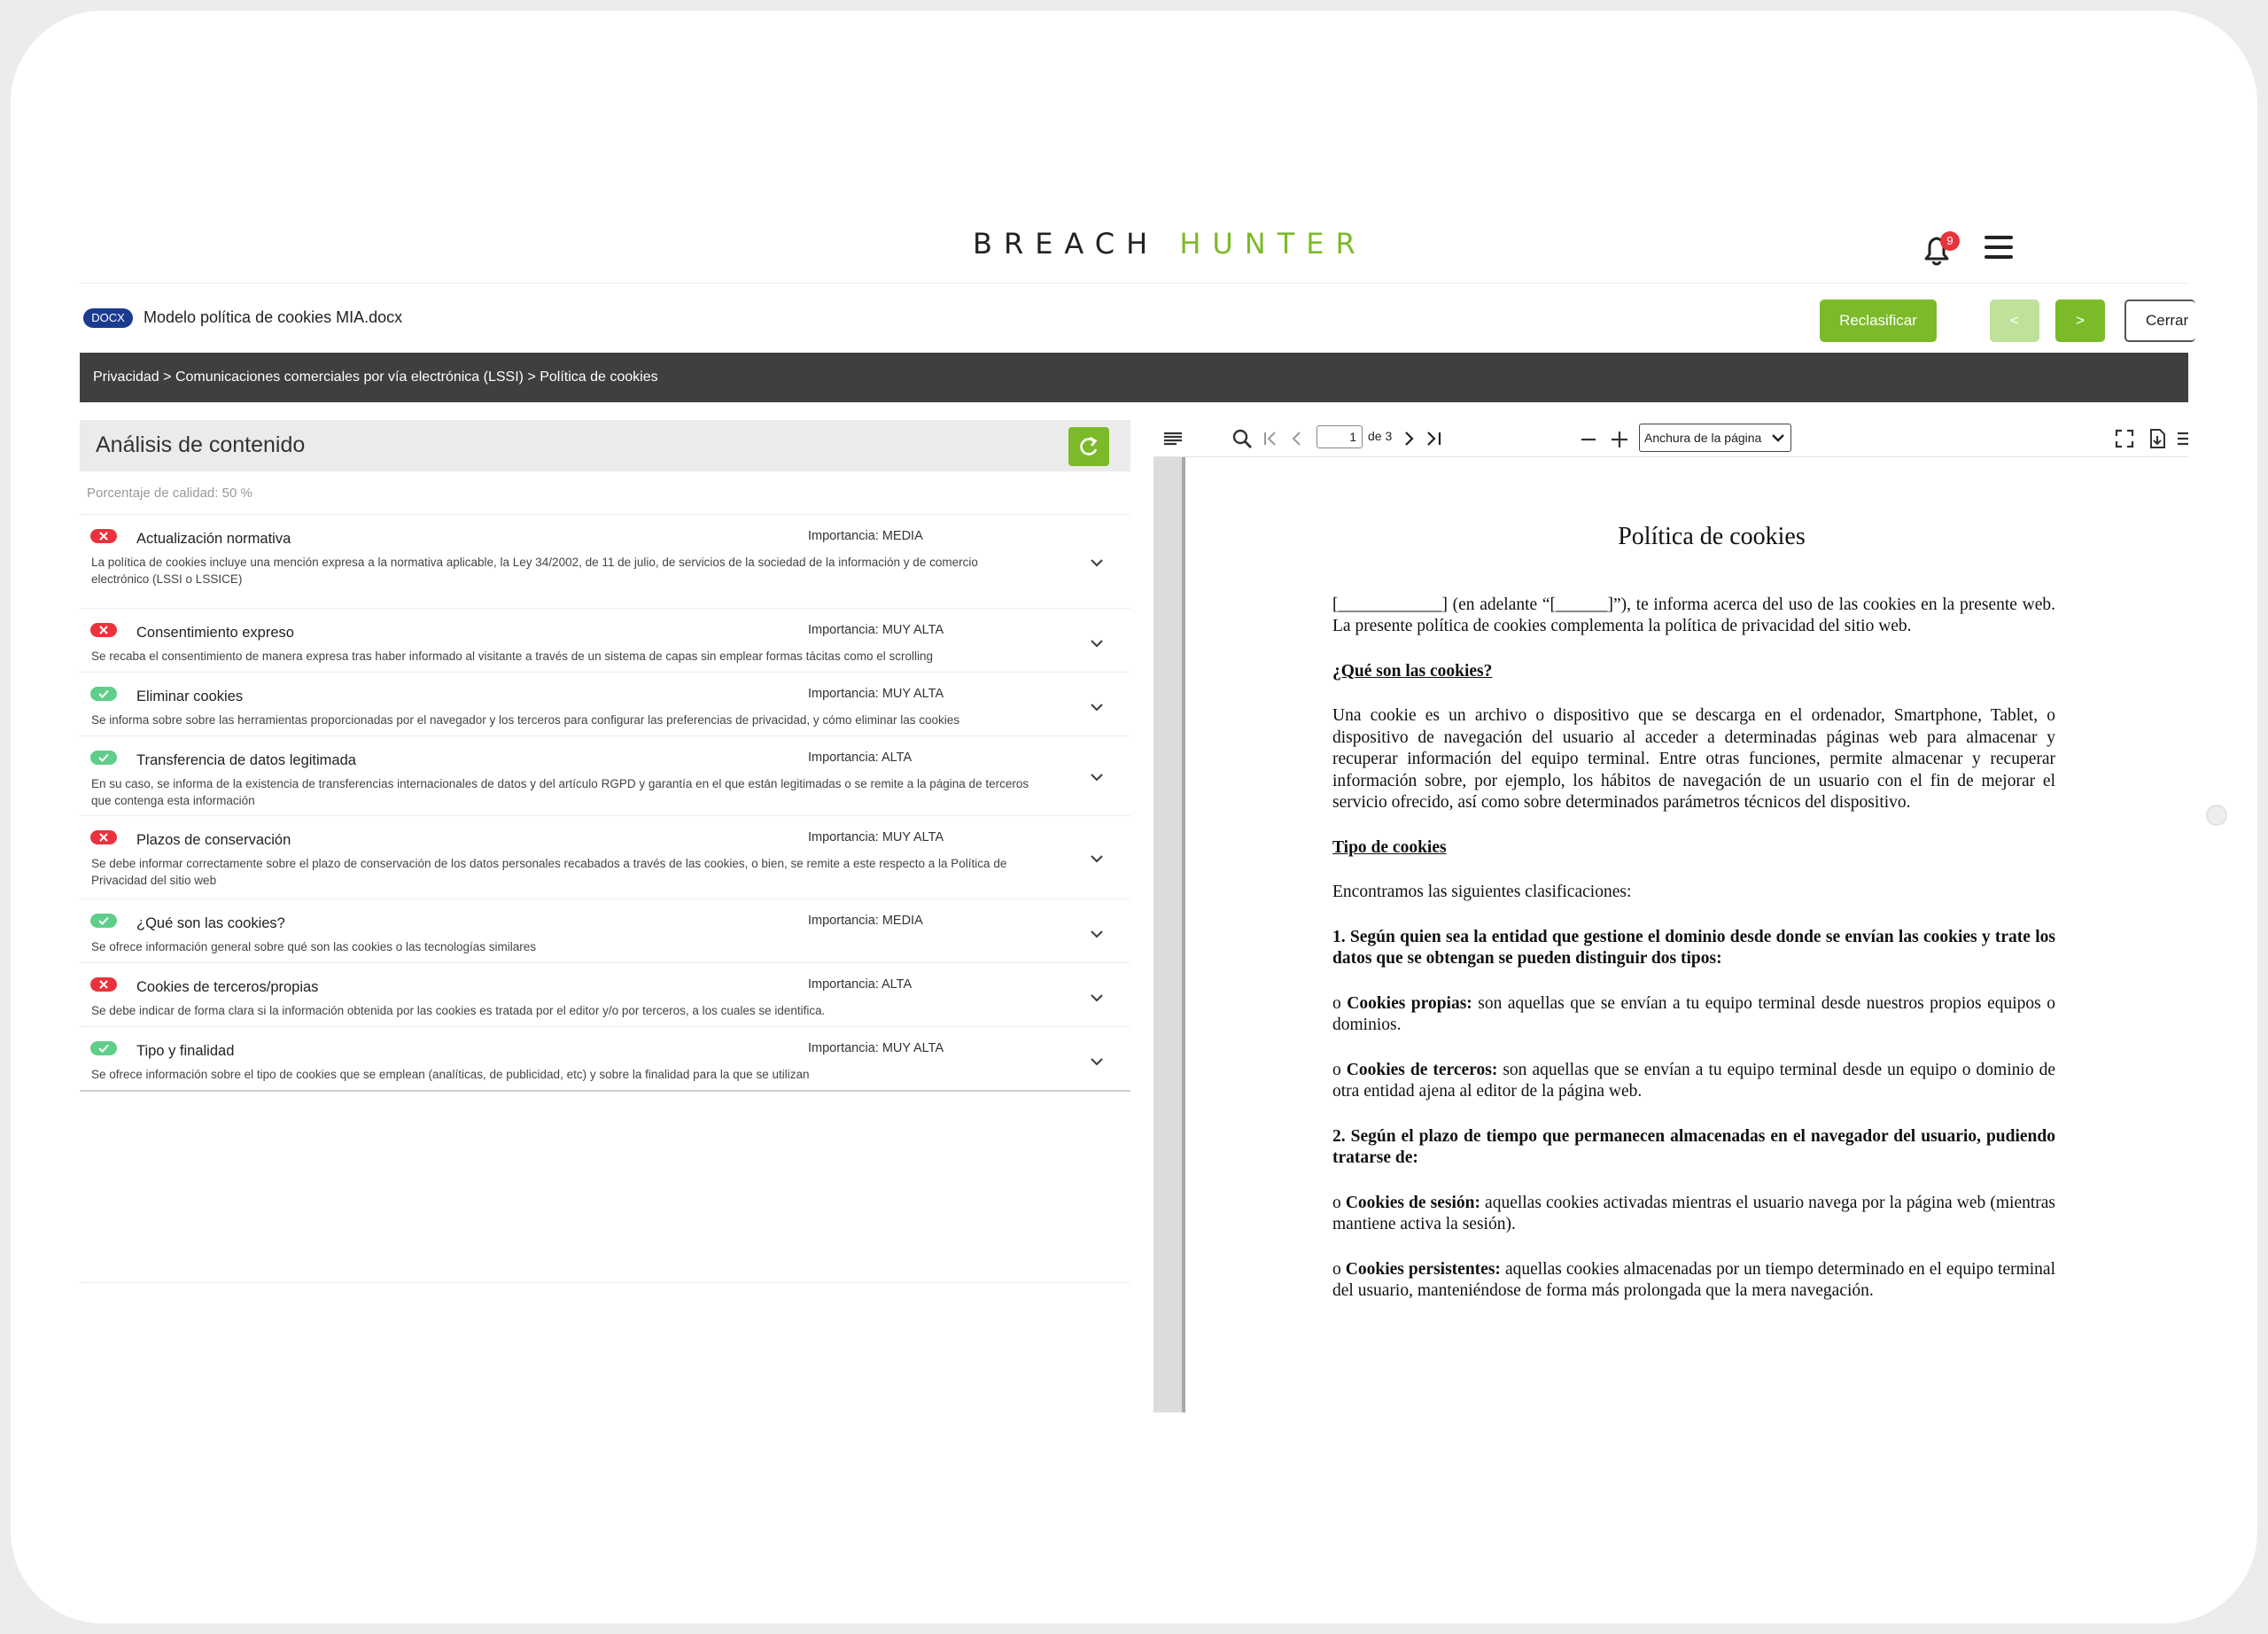 The height and width of the screenshot is (1634, 2268). I want to click on search-icon, so click(1242, 438).